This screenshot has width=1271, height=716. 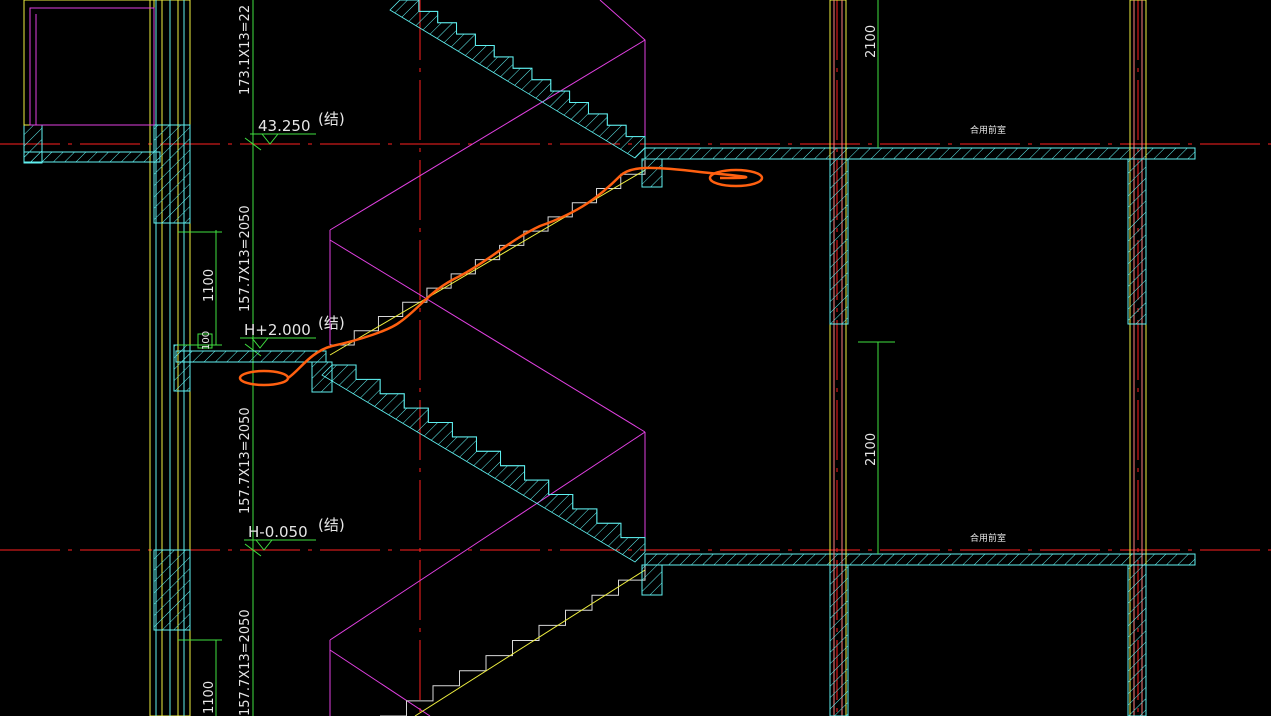 I want to click on flight-dim-4: 157.7X13=2050, so click(x=245, y=662).